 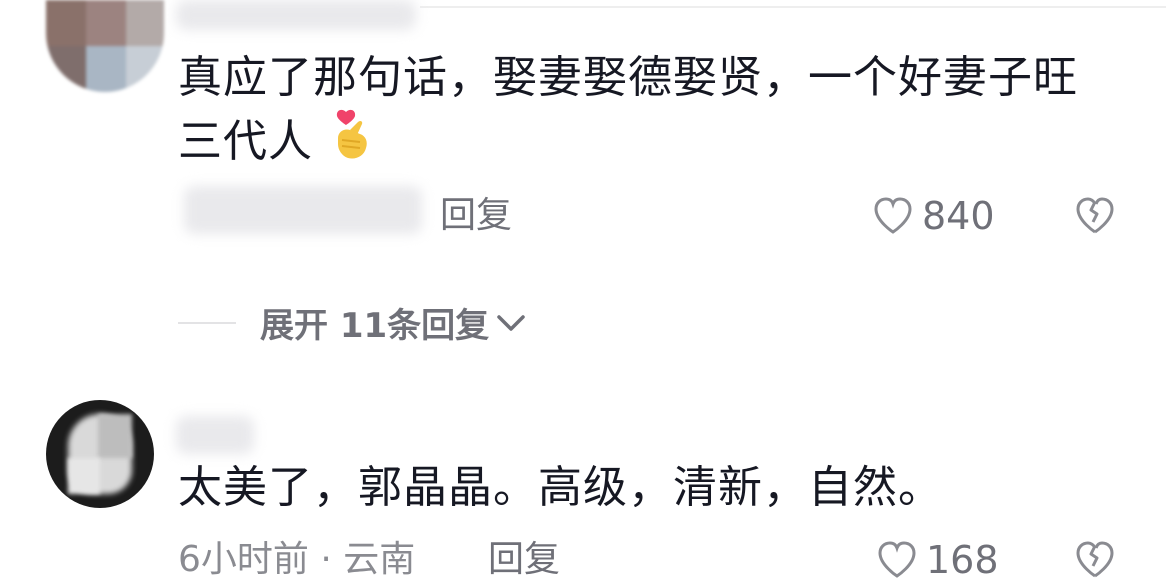 I want to click on comment-text-line-1: 太美了，郭晶晶。高级，清新，自然。, so click(x=560, y=487).